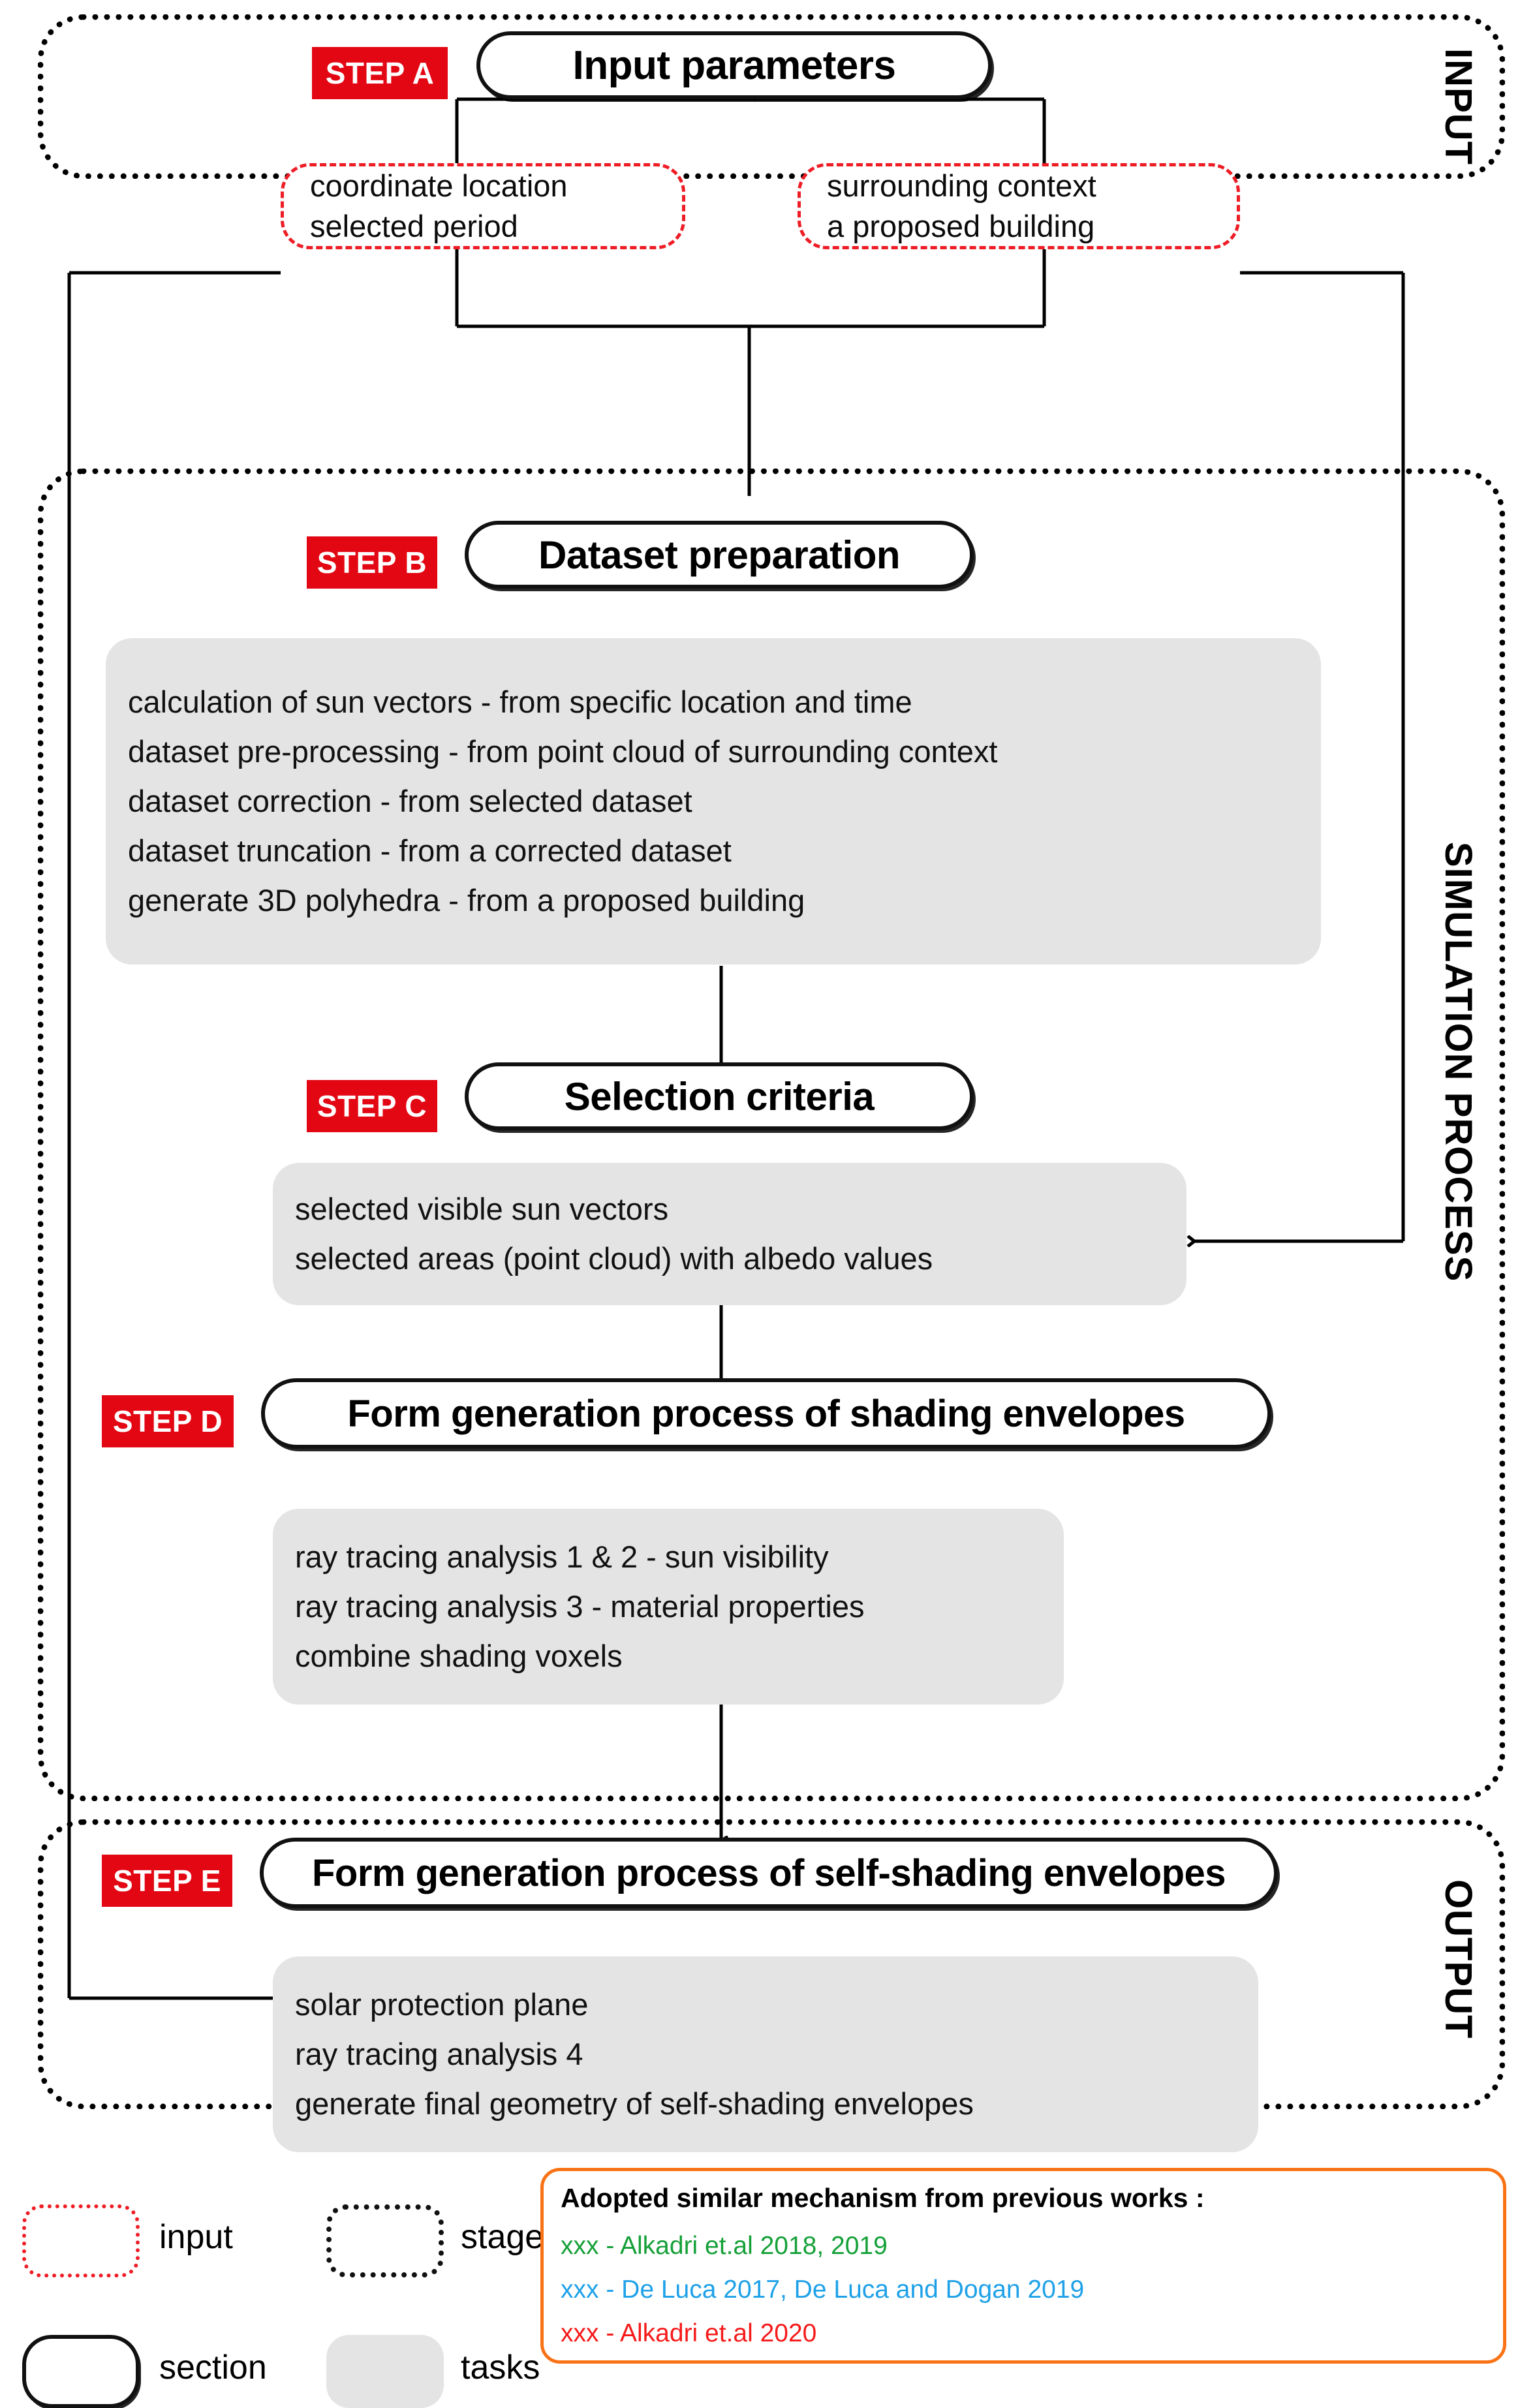  What do you see at coordinates (734, 65) in the screenshot?
I see `section-input-parameters: Input parameters` at bounding box center [734, 65].